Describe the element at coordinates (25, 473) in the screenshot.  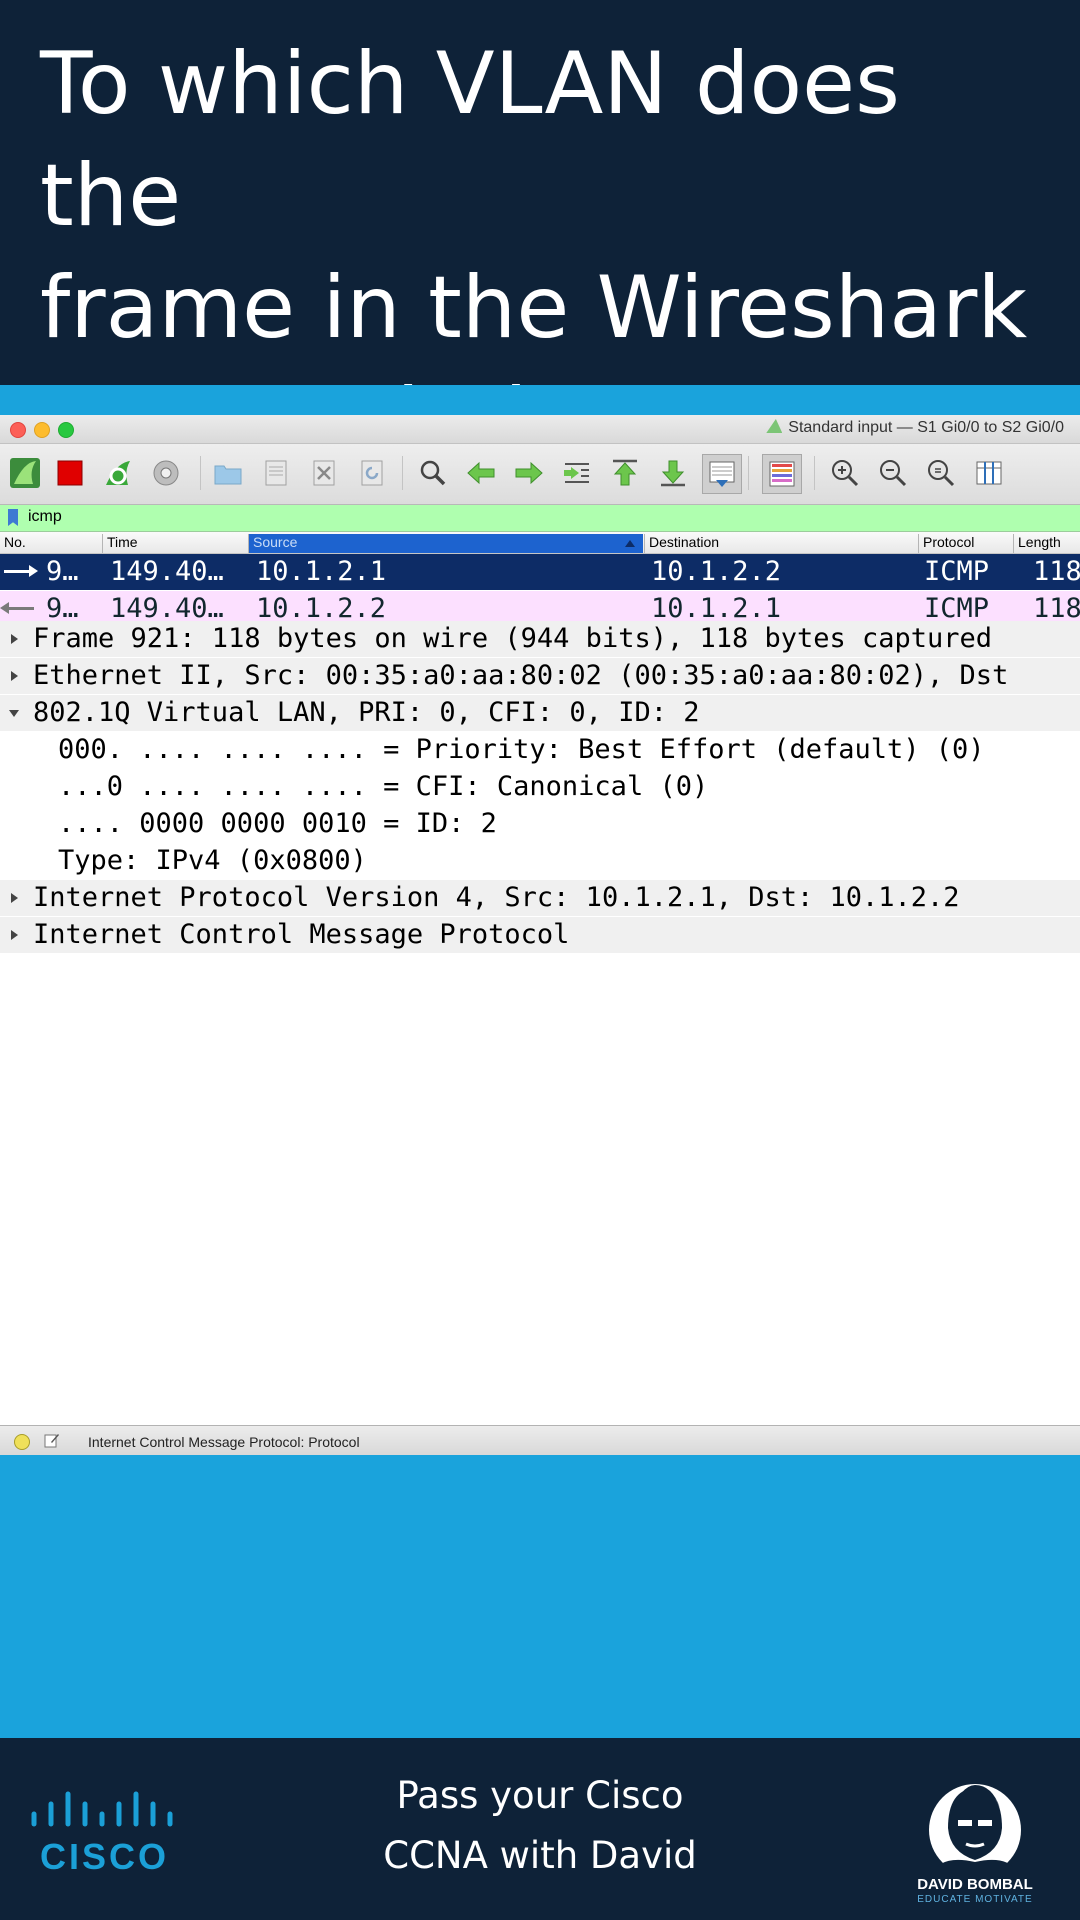
I see `shark-fin-start-icon` at that location.